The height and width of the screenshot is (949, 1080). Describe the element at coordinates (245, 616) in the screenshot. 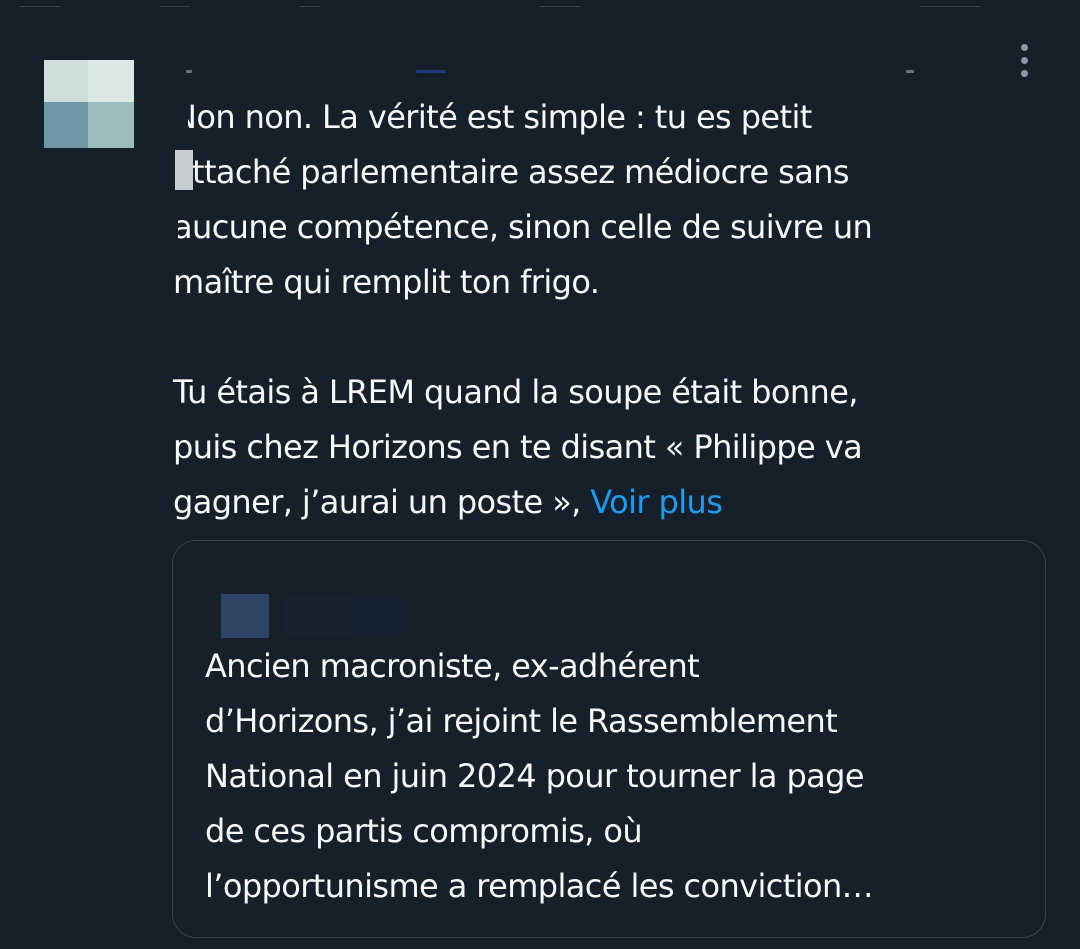

I see `quoted-avatar` at that location.